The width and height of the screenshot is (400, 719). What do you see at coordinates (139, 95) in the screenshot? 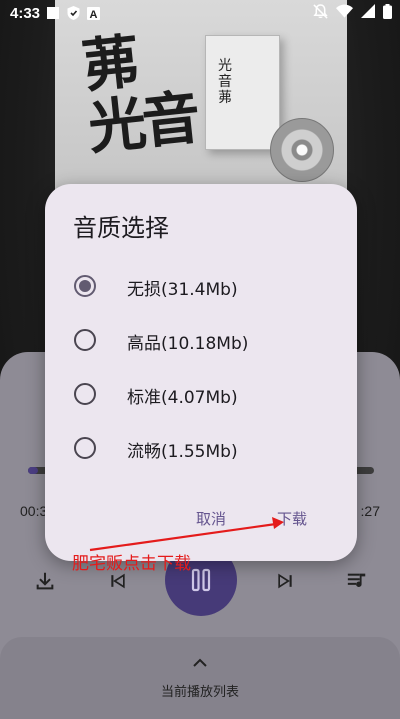
I see `album-art-title: 茀光音` at bounding box center [139, 95].